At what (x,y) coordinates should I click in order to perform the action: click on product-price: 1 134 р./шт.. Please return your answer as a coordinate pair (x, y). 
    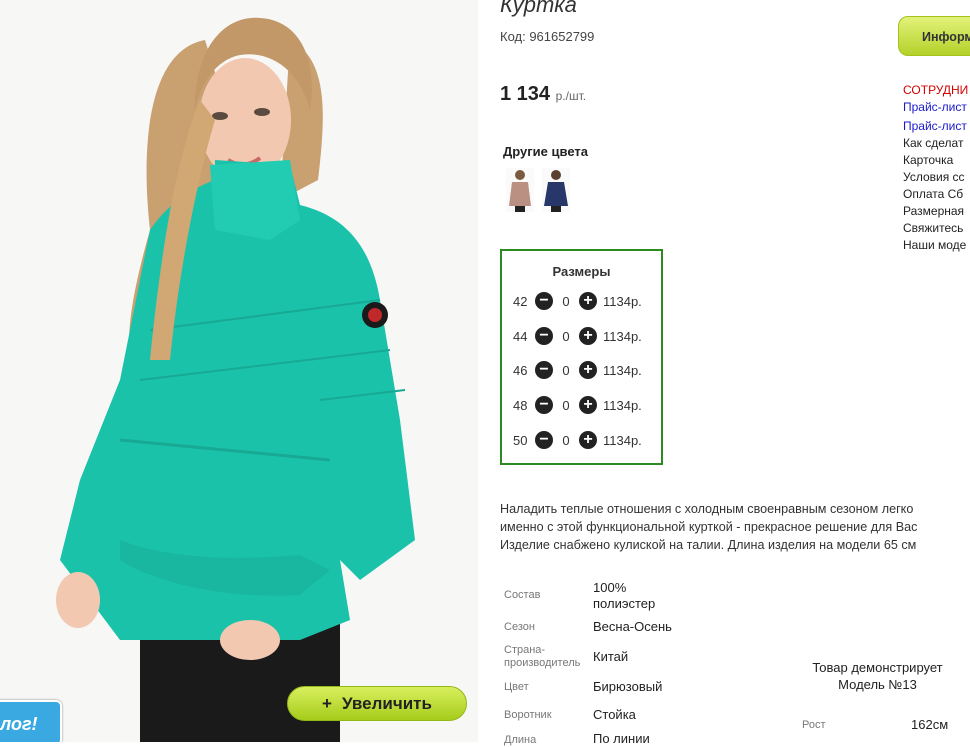
    Looking at the image, I should click on (543, 94).